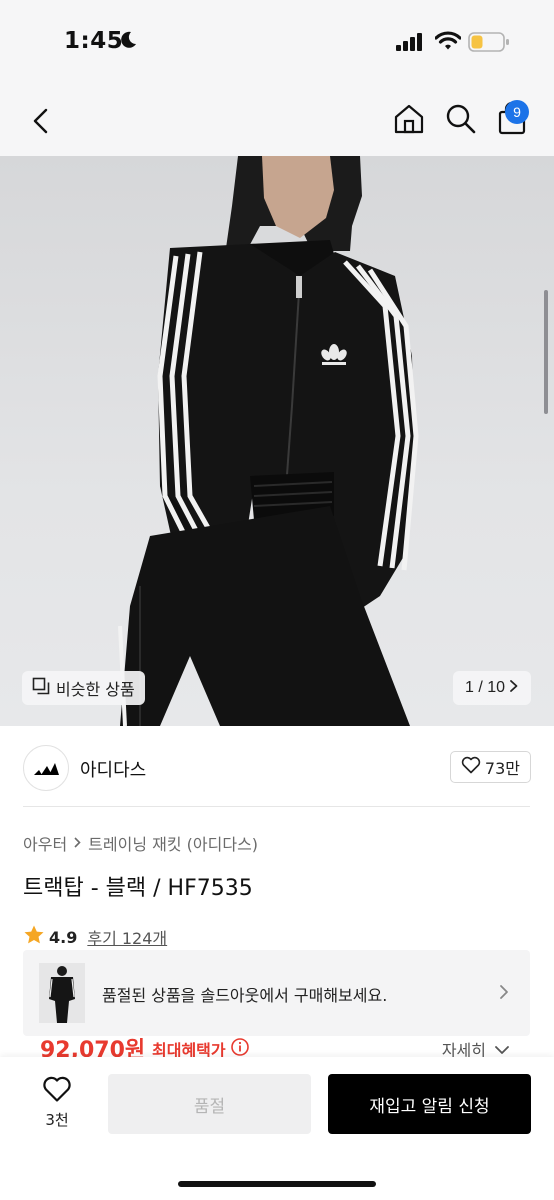 Image resolution: width=554 pixels, height=1200 pixels. I want to click on similar-products-button: 비슷한 상품, so click(83, 688).